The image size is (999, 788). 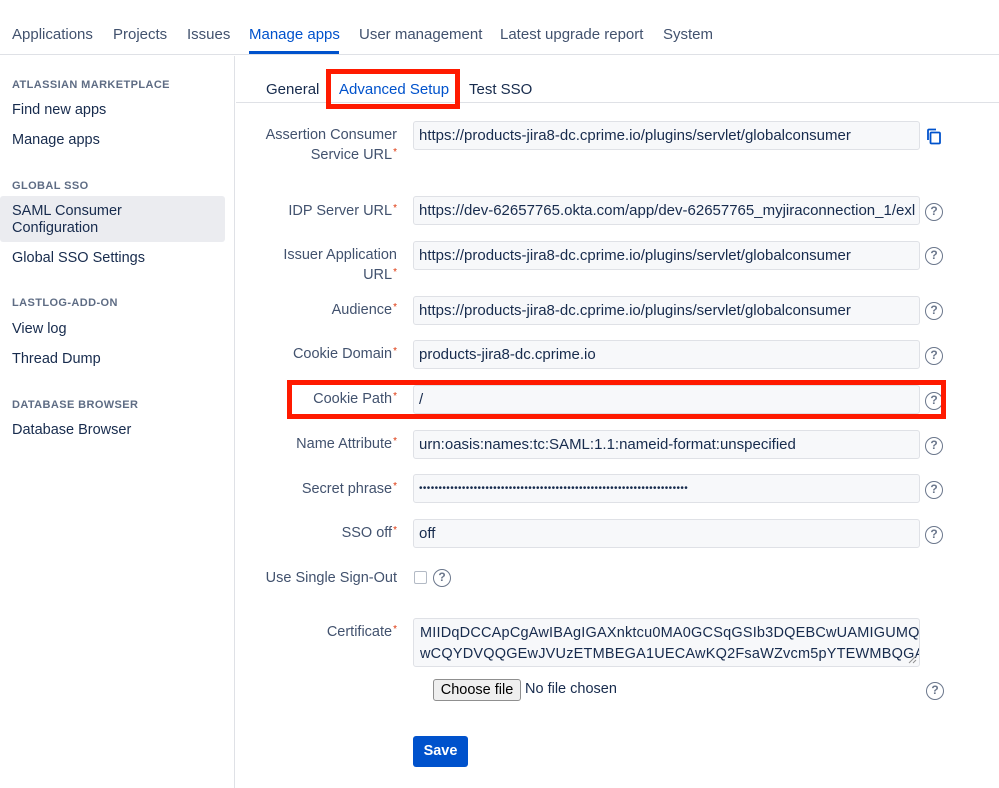 What do you see at coordinates (56, 359) in the screenshot?
I see `sidebar-item-thread-dump: Thread Dump` at bounding box center [56, 359].